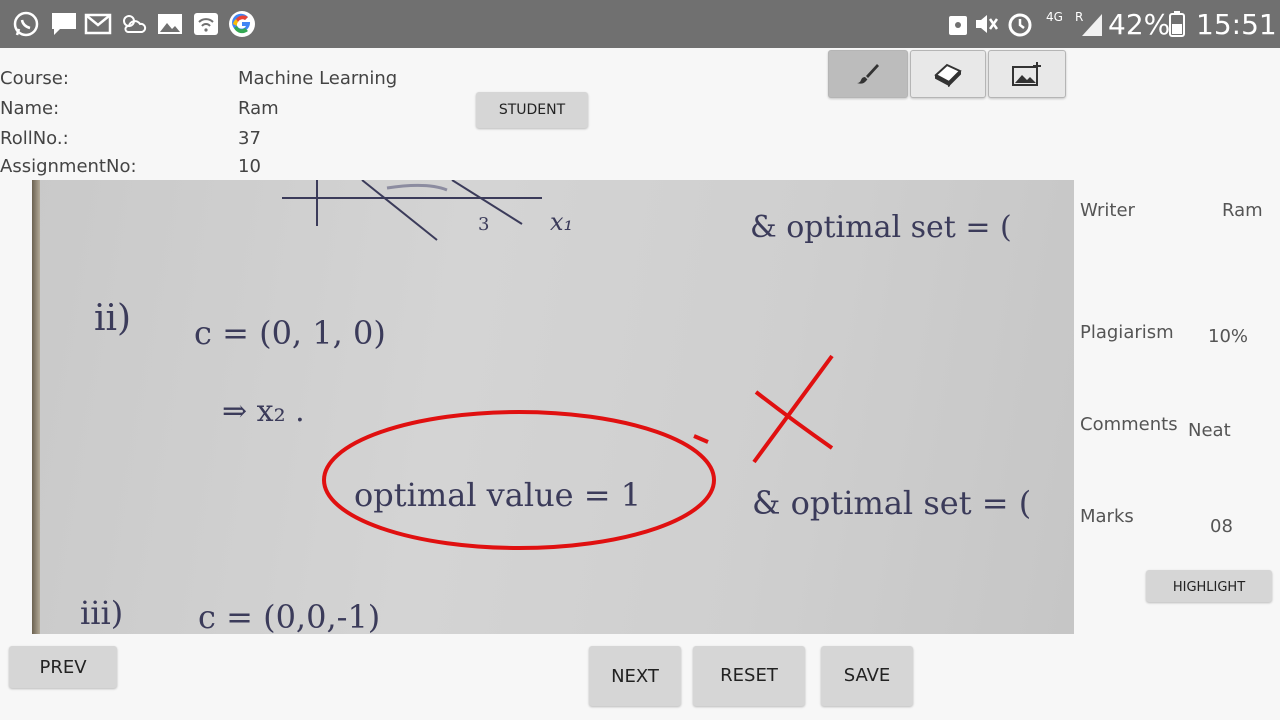 The image size is (1280, 720). Describe the element at coordinates (206, 24) in the screenshot. I see `wifi-icon` at that location.